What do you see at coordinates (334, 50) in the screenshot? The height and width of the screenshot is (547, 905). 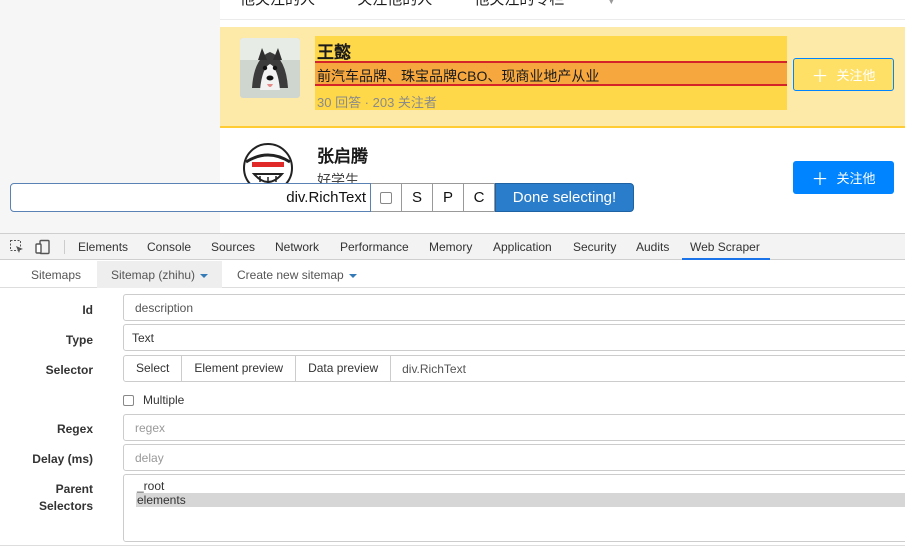 I see `user-name: 王懿` at bounding box center [334, 50].